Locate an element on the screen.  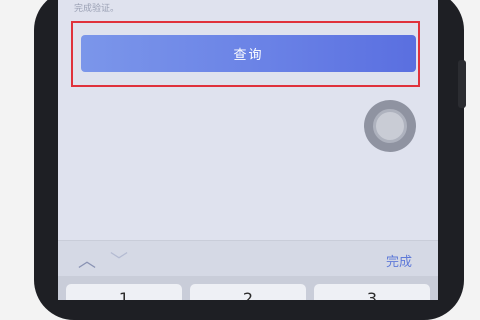
key-3: 3 is located at coordinates (372, 292).